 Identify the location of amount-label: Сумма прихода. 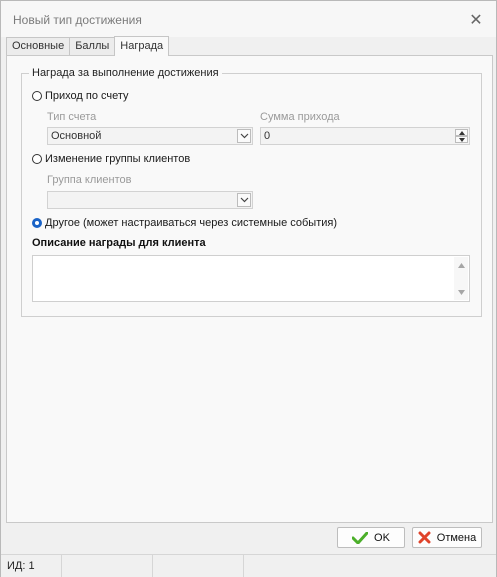
(300, 117).